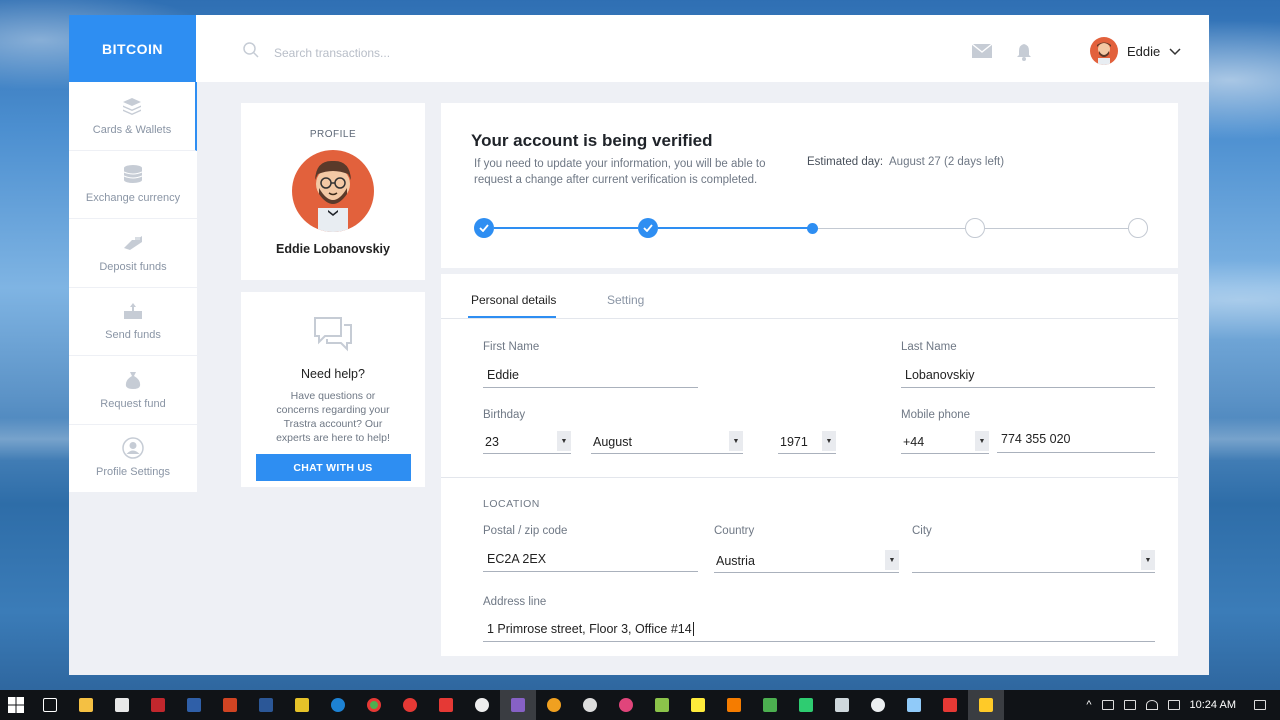 This screenshot has width=1280, height=720. Describe the element at coordinates (133, 174) in the screenshot. I see `coins-icon` at that location.